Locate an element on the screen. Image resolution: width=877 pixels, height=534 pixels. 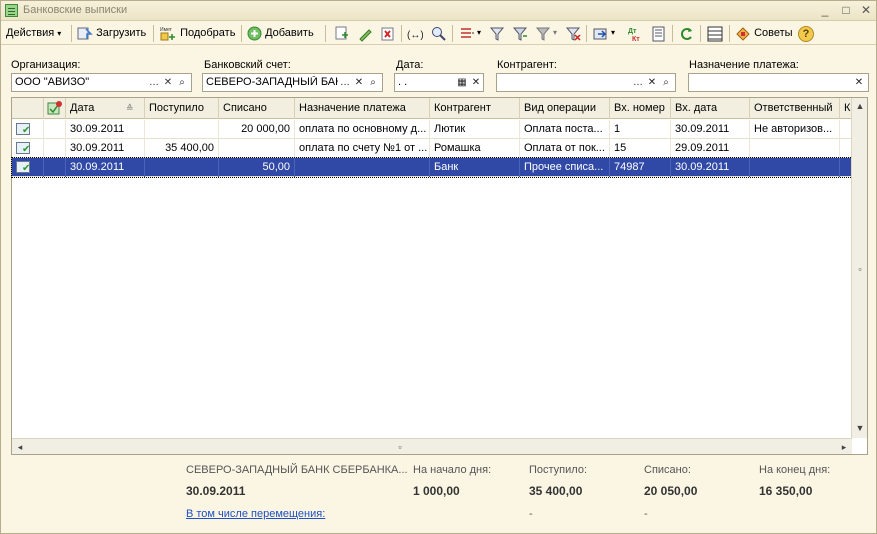
list-settings-icon is located at coordinates (467, 34).